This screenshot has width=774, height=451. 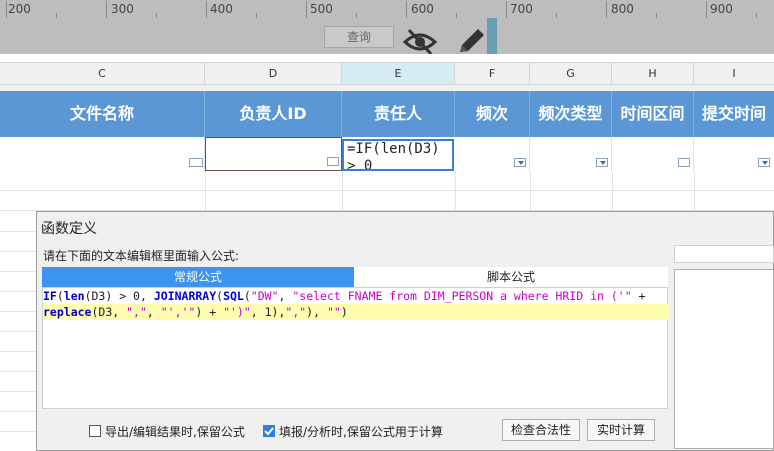 I want to click on column-header-c: C, so click(x=102, y=73).